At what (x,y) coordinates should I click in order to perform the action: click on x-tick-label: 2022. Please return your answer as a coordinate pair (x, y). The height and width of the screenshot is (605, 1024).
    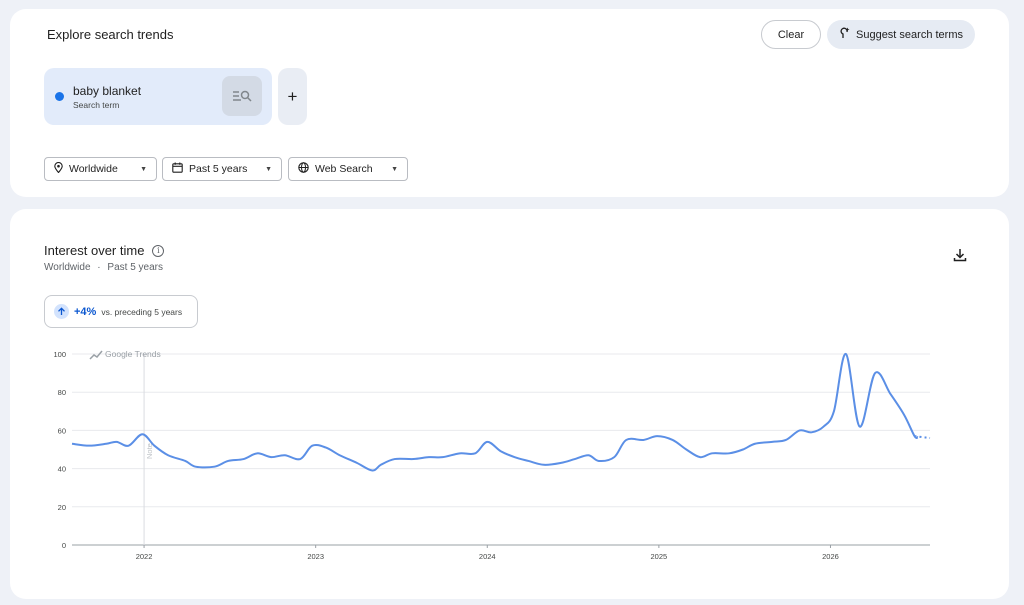
    Looking at the image, I should click on (144, 556).